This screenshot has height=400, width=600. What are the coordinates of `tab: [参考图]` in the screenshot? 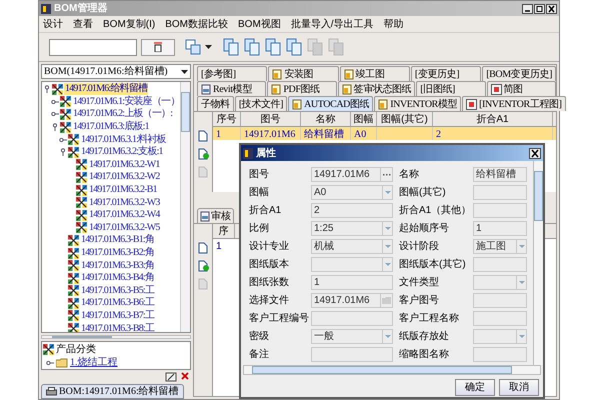 It's located at (232, 73).